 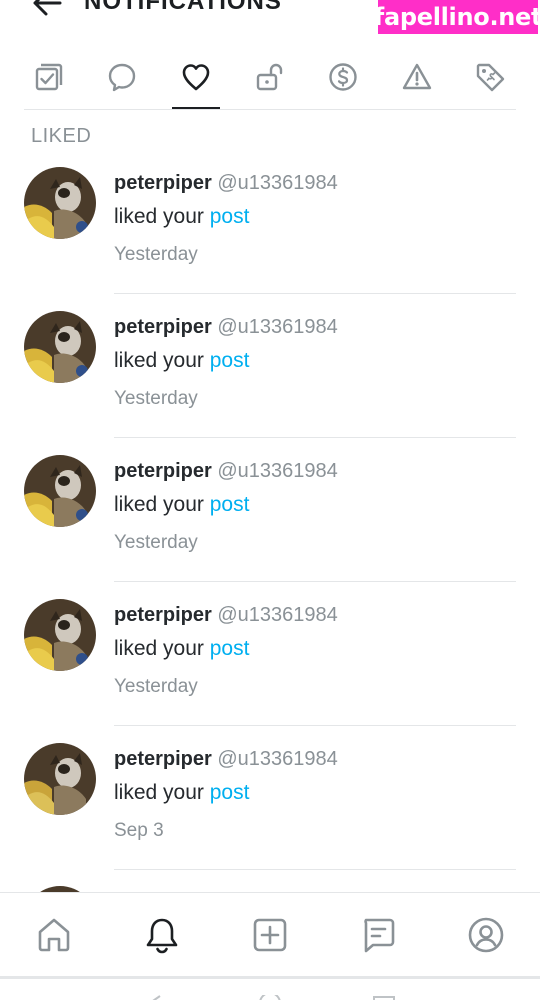 I want to click on home-icon, so click(x=54, y=934).